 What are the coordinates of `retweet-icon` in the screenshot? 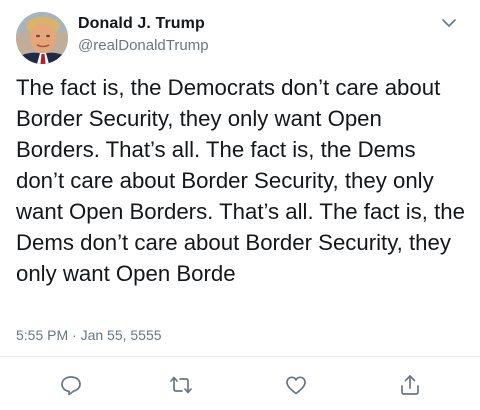 It's located at (181, 385).